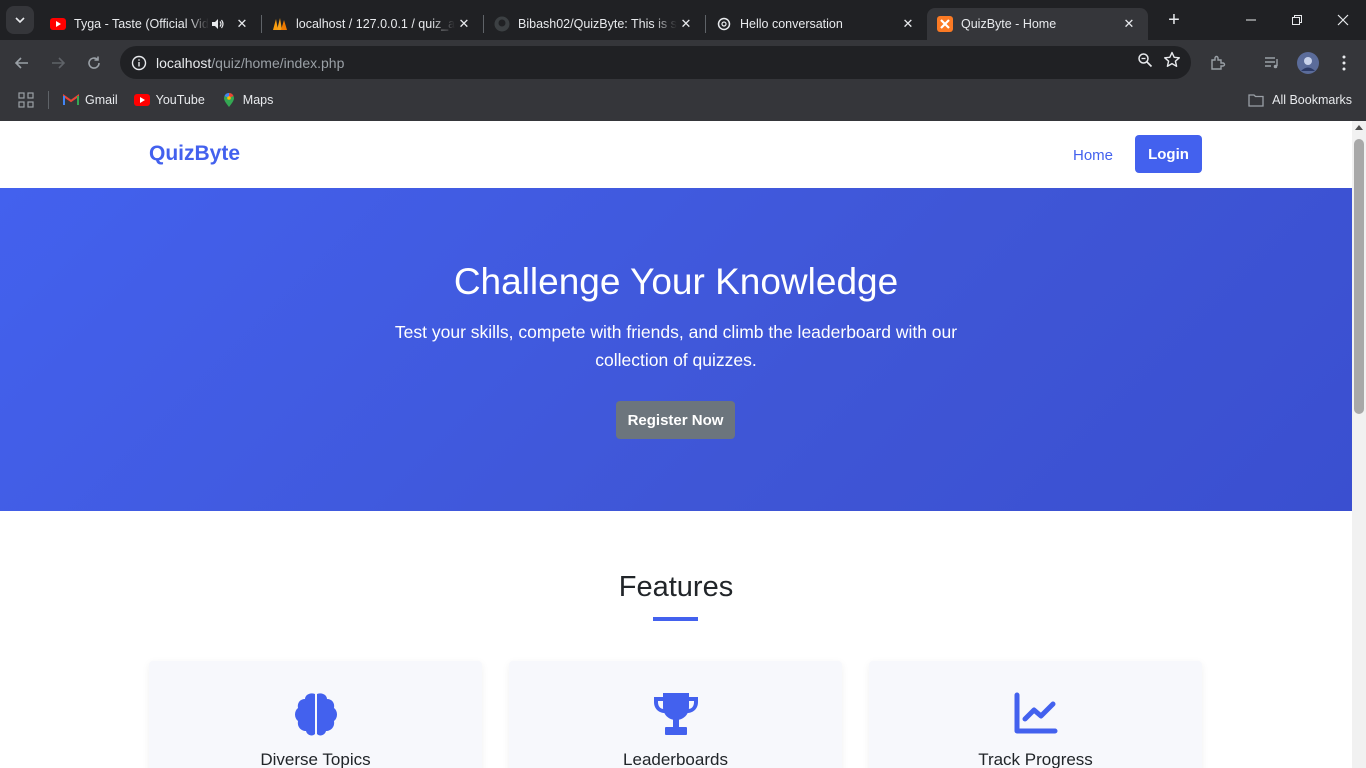 This screenshot has height=768, width=1366. Describe the element at coordinates (184, 62) in the screenshot. I see `url-host: localhost` at that location.